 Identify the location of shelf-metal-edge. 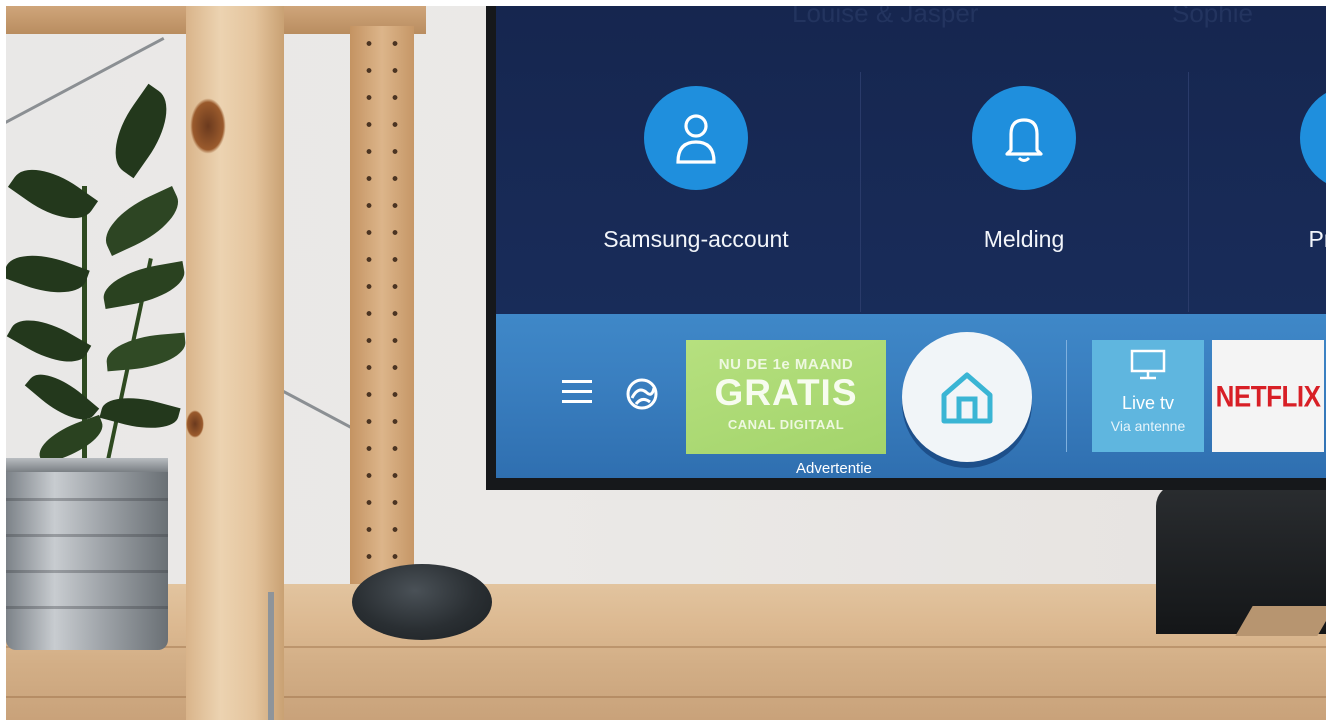
(271, 656).